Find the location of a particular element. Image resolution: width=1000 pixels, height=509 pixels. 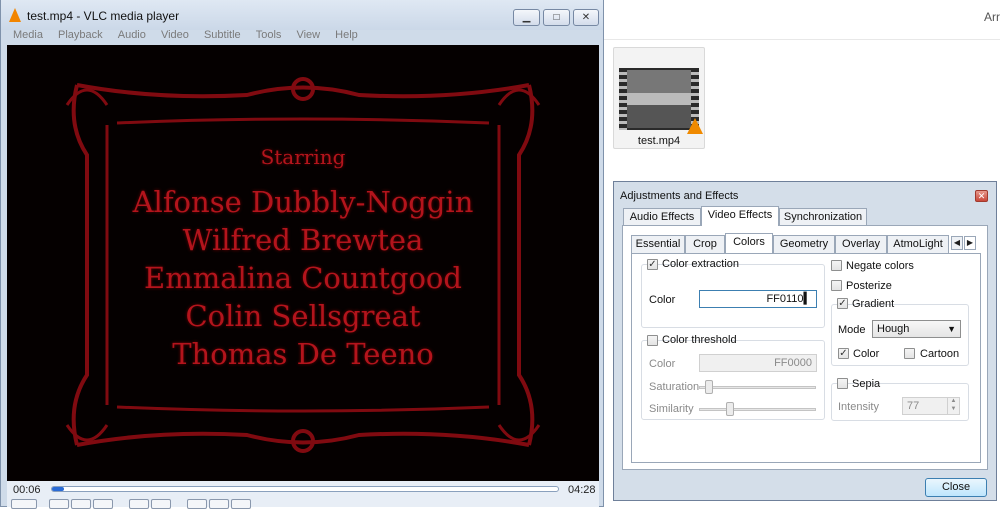

similarity-slider is located at coordinates (757, 409).